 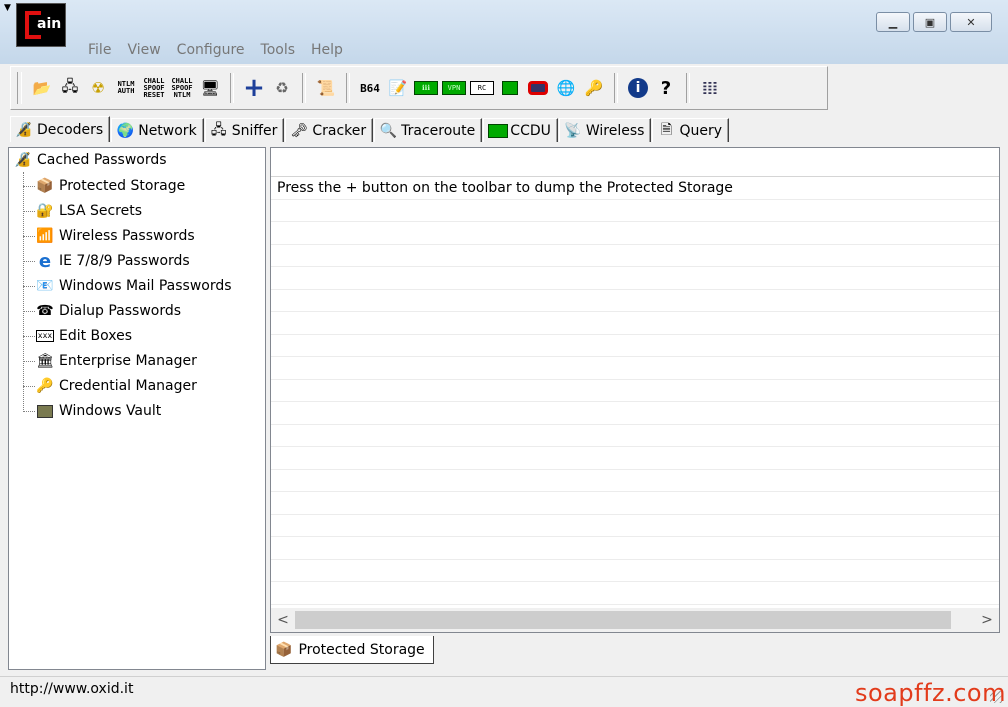 What do you see at coordinates (143, 51) in the screenshot?
I see `menu-view: View` at bounding box center [143, 51].